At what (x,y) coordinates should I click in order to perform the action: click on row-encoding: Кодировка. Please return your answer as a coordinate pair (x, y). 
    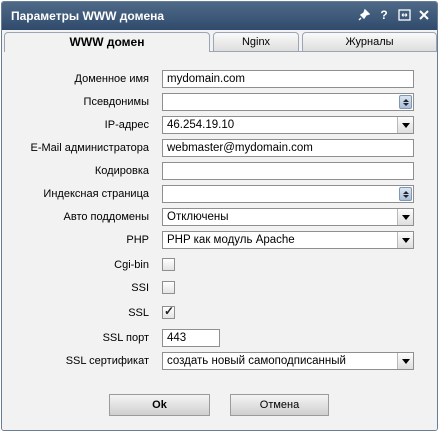
    Looking at the image, I should click on (219, 172).